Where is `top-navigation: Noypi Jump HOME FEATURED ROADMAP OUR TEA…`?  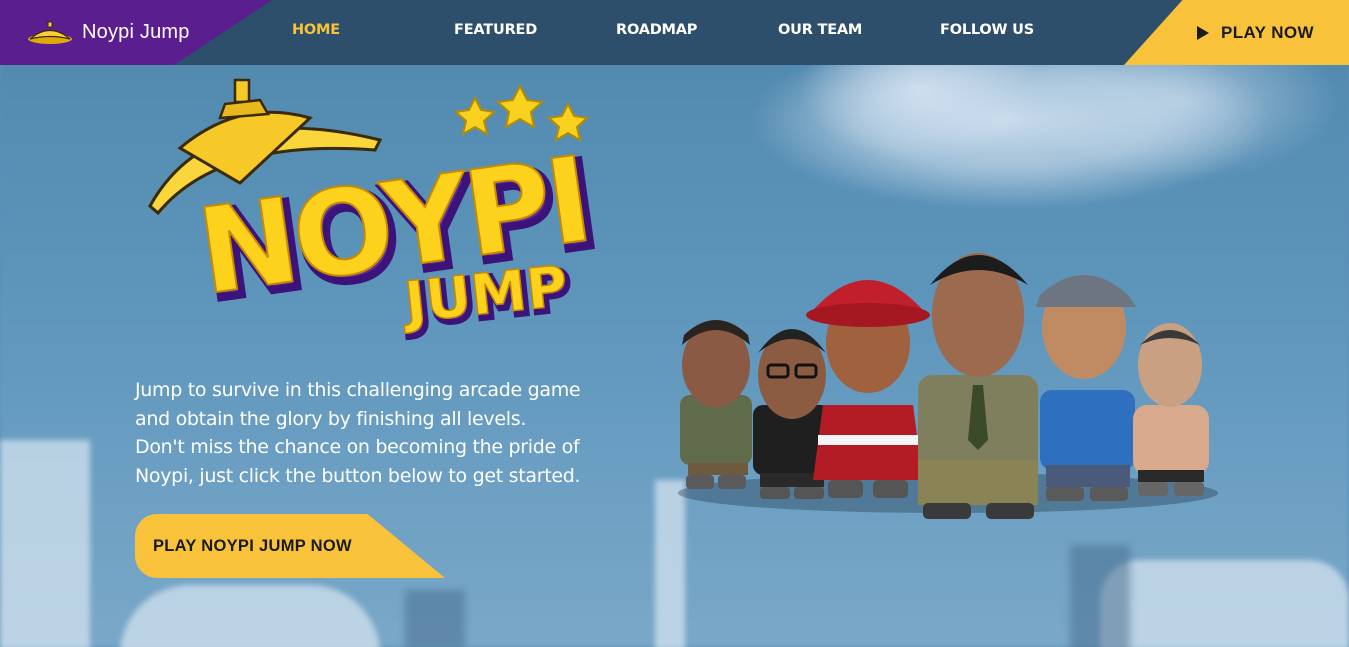 top-navigation: Noypi Jump HOME FEATURED ROADMAP OUR TEA… is located at coordinates (674, 32).